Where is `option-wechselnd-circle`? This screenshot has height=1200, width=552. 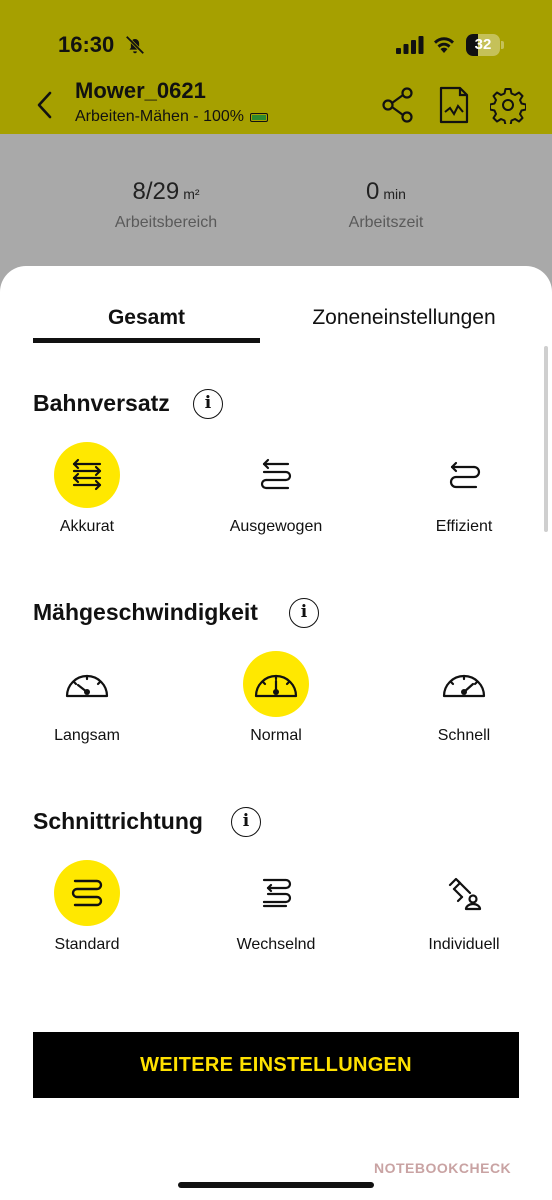 option-wechselnd-circle is located at coordinates (276, 893).